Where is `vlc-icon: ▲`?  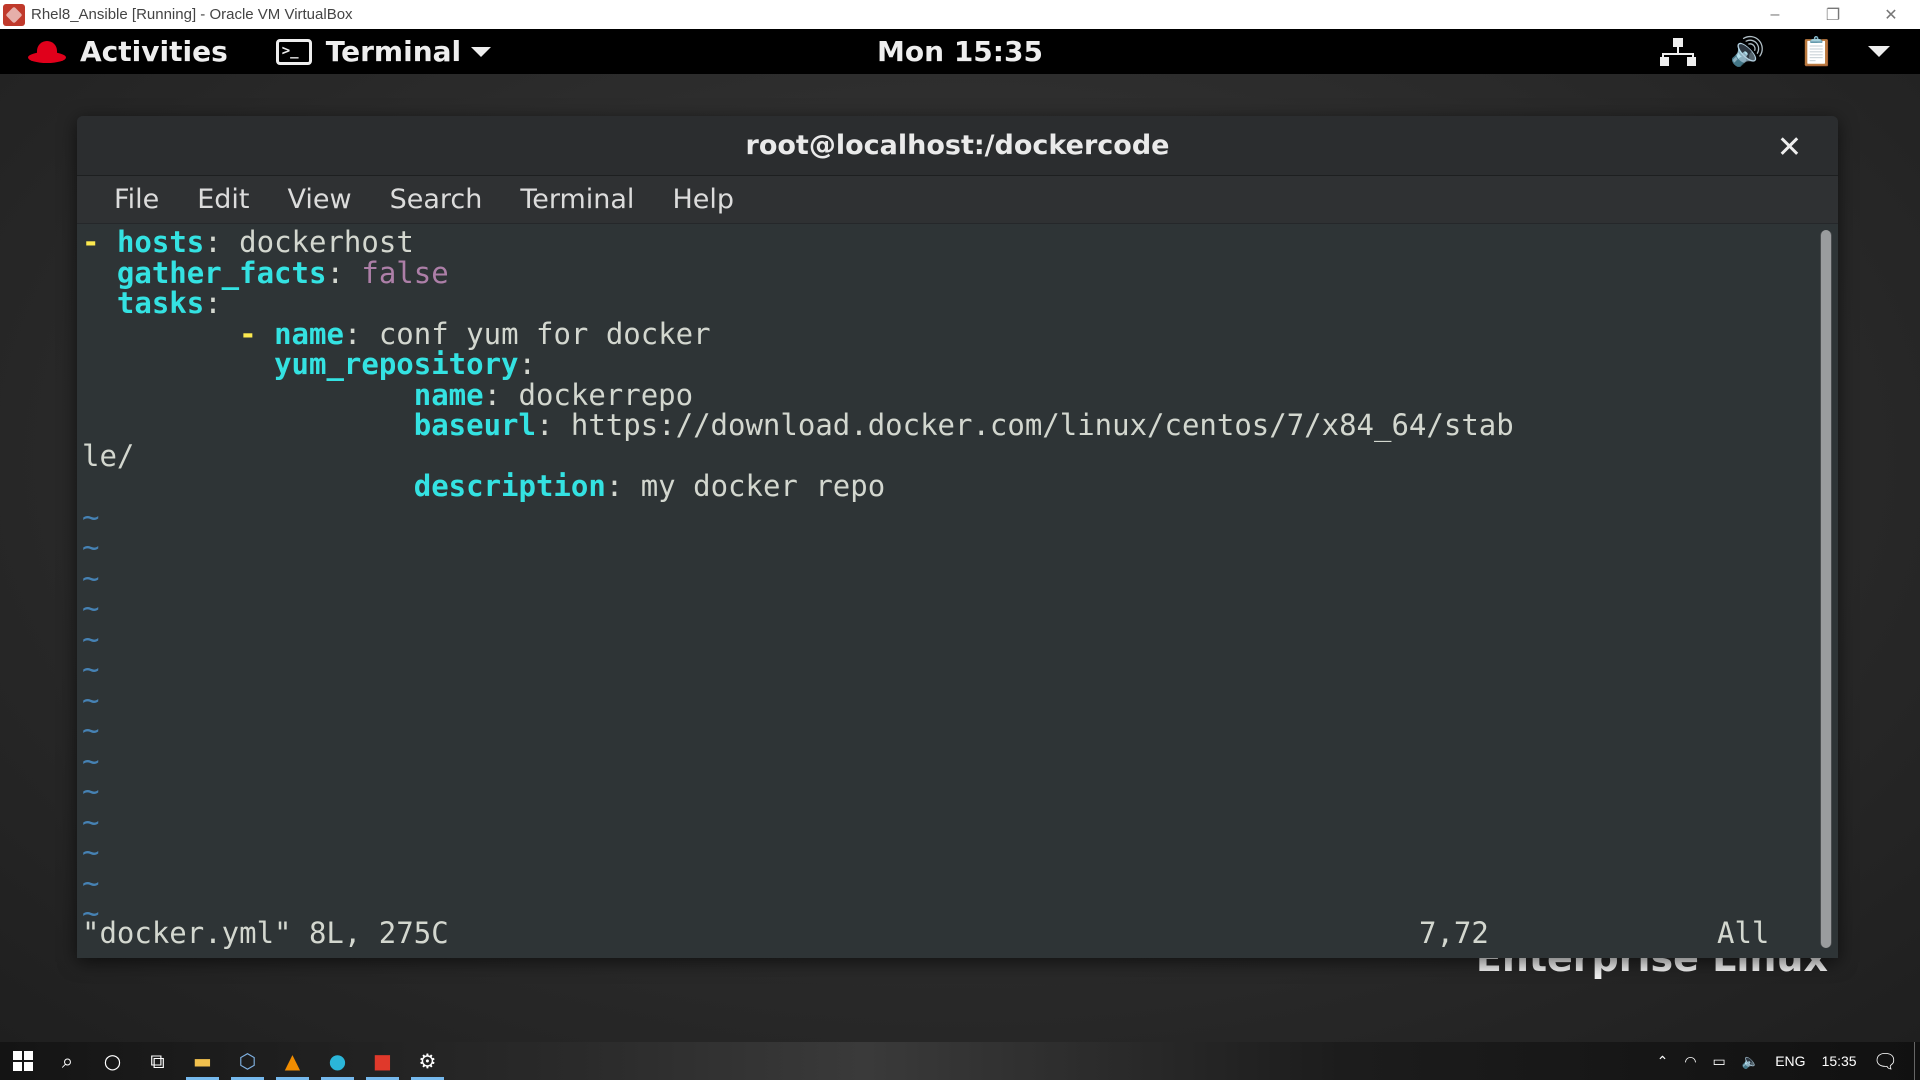 vlc-icon: ▲ is located at coordinates (292, 1061).